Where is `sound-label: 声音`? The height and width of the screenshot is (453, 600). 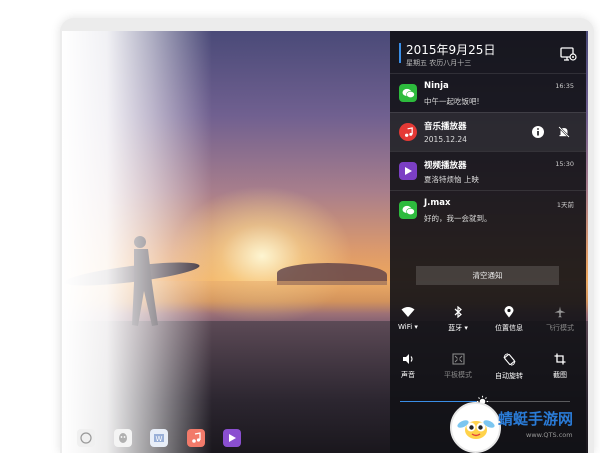 sound-label: 声音 is located at coordinates (408, 375).